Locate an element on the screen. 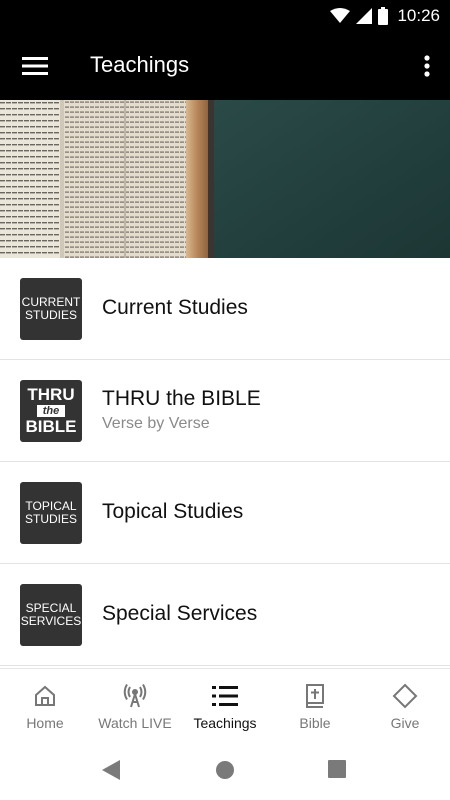 The width and height of the screenshot is (450, 800). overflow-menu-button is located at coordinates (427, 66).